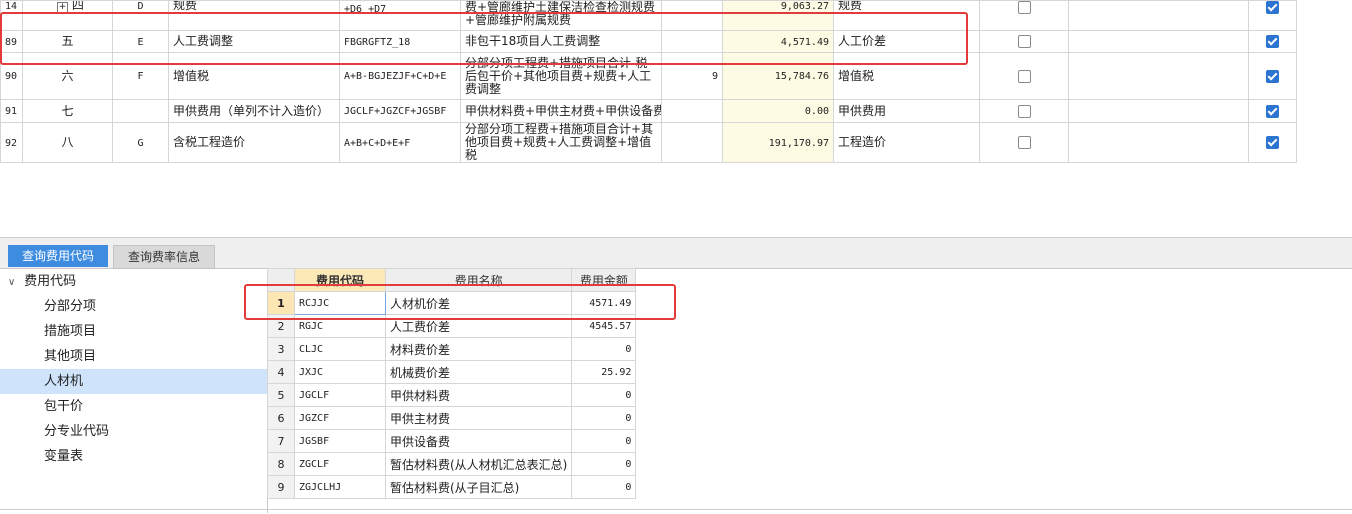 This screenshot has width=1352, height=514. Describe the element at coordinates (478, 372) in the screenshot. I see `name-cell: 机械费价差` at that location.